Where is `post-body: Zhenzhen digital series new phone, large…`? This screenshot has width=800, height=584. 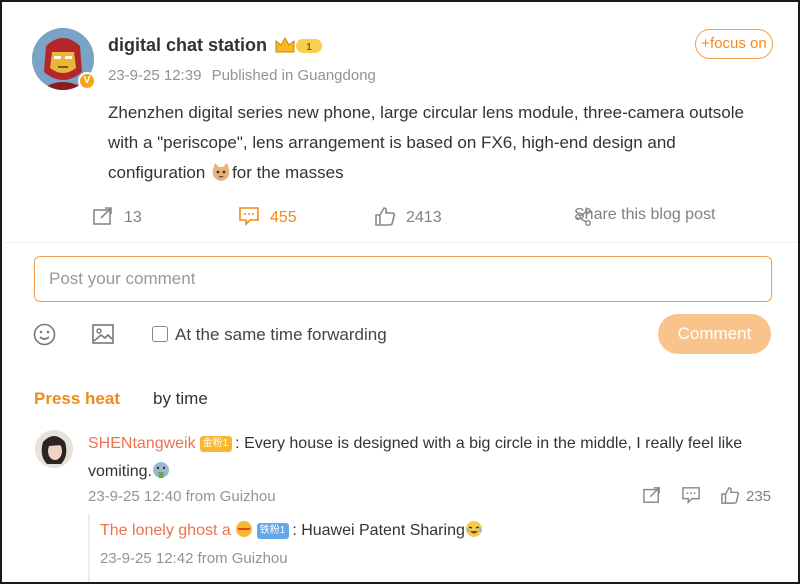 post-body: Zhenzhen digital series new phone, large… is located at coordinates (438, 143).